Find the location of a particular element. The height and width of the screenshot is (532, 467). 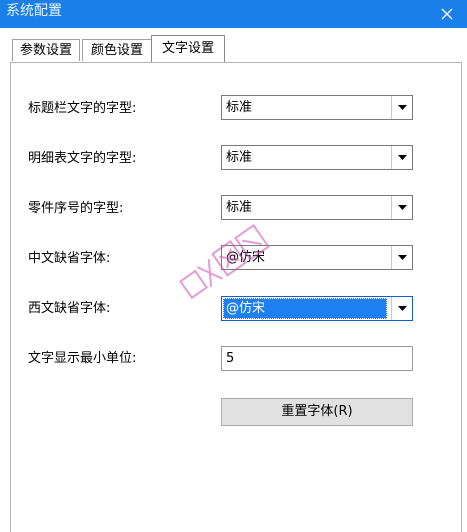

part-number-font-select: 标准 is located at coordinates (317, 207).